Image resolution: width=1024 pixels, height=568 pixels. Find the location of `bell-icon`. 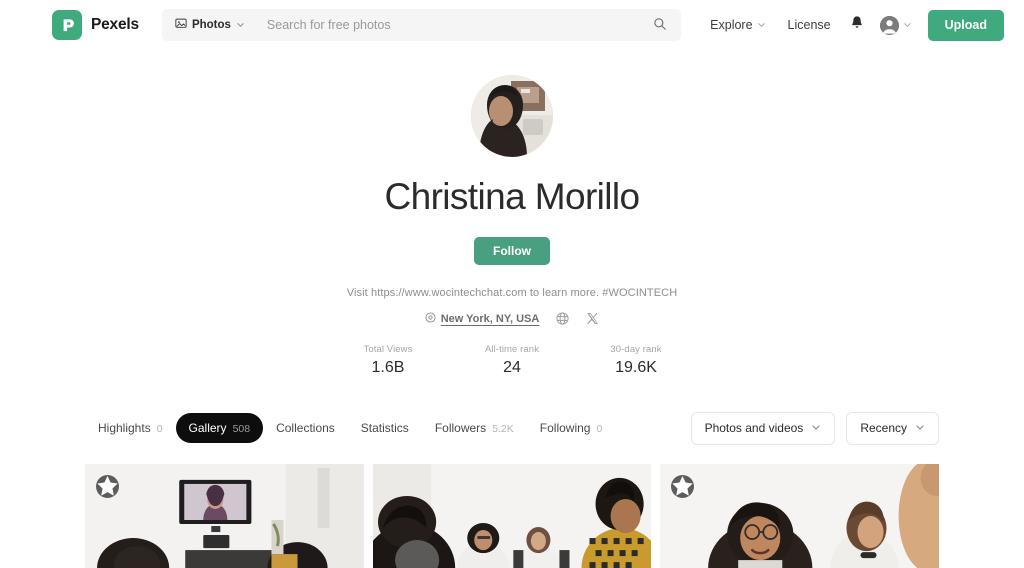

bell-icon is located at coordinates (857, 25).